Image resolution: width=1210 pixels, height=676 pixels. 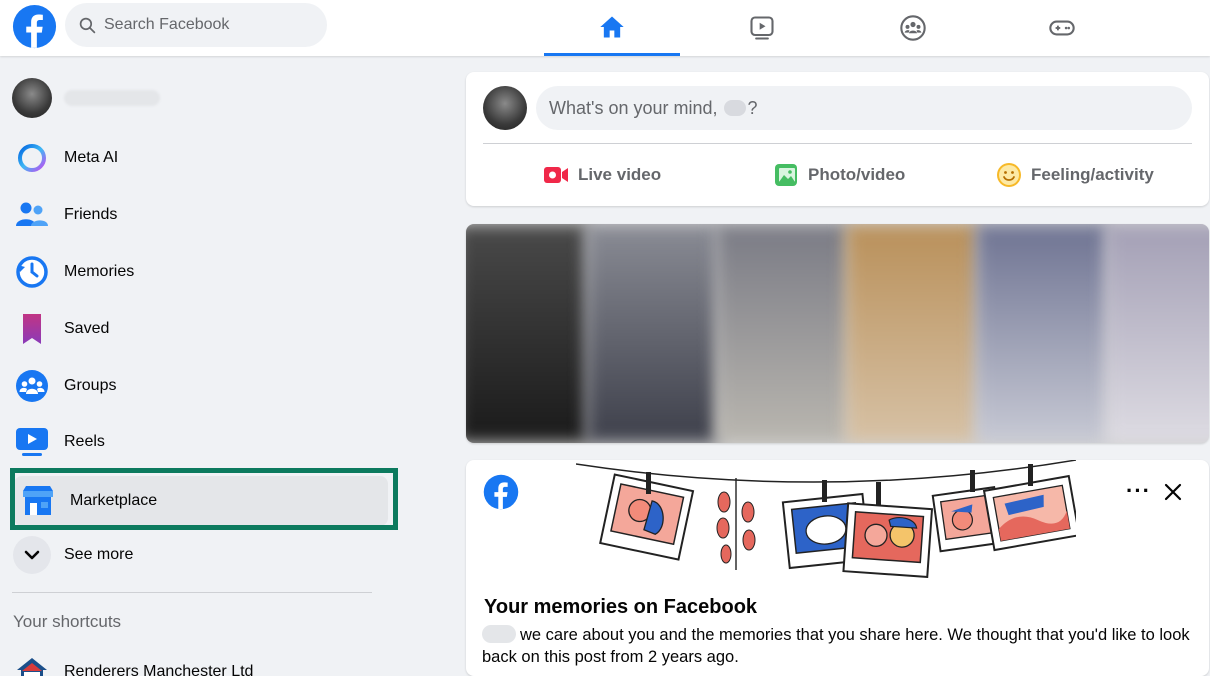 I want to click on sidebar-item-label: Memories, so click(x=99, y=271).